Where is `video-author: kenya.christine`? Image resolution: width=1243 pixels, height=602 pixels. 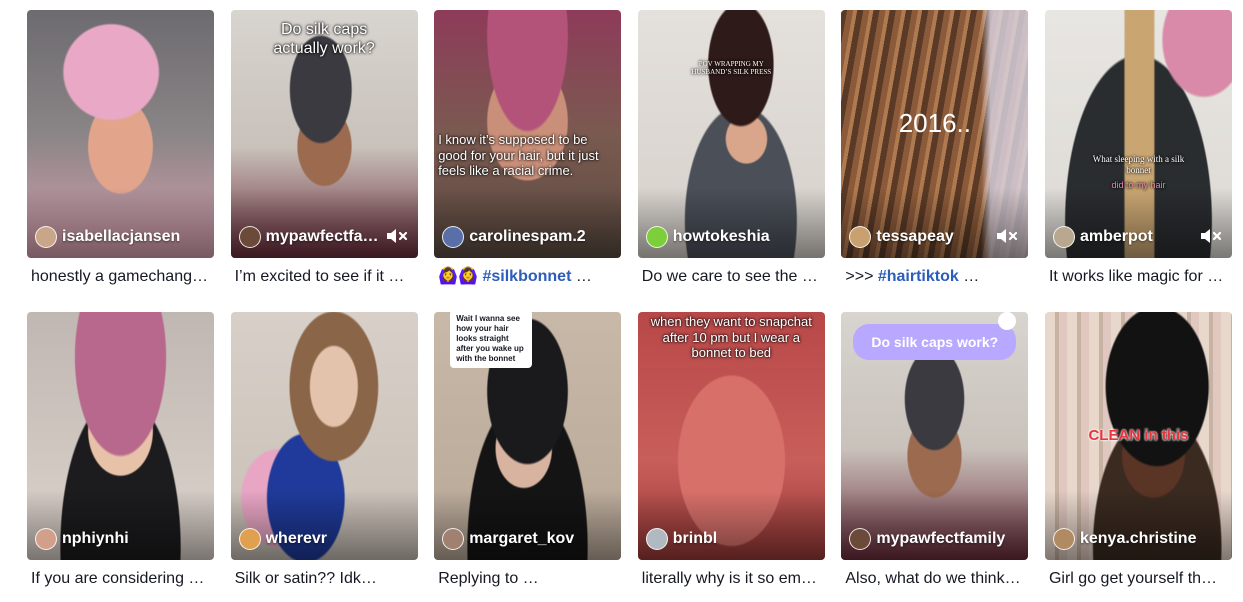
video-author: kenya.christine is located at coordinates (1138, 539).